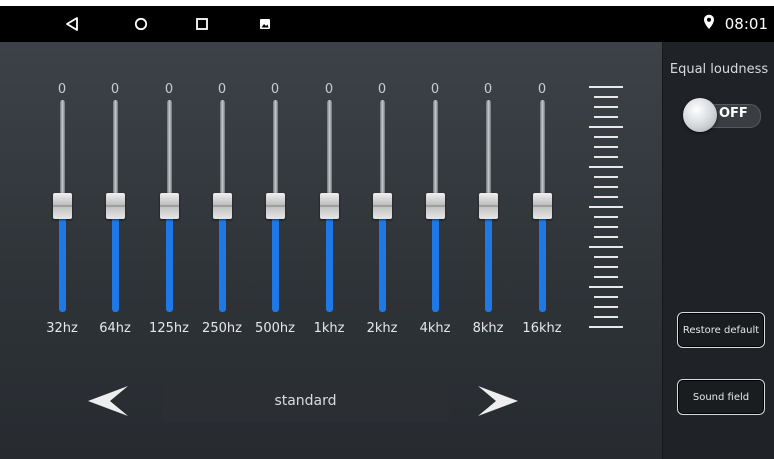 The height and width of the screenshot is (459, 774). Describe the element at coordinates (275, 328) in the screenshot. I see `band-frequency-label: 500hz` at that location.